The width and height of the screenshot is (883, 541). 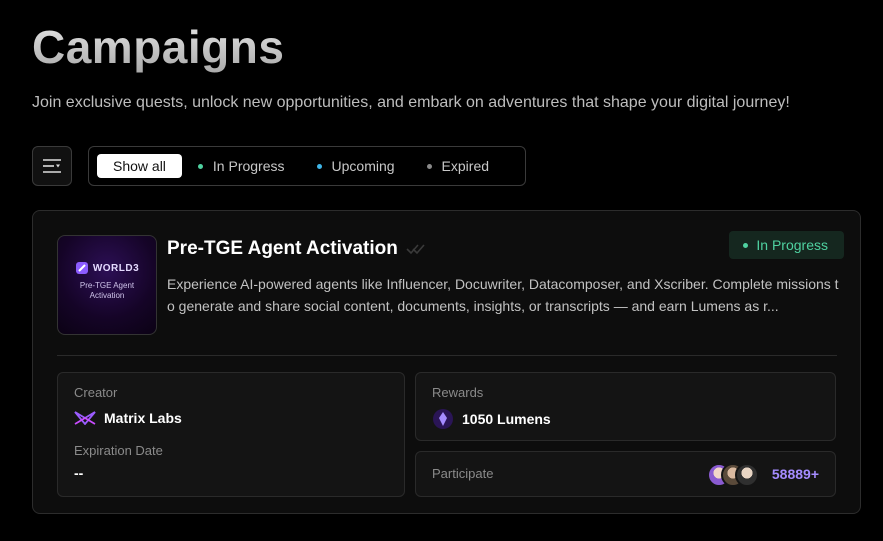 What do you see at coordinates (733, 475) in the screenshot?
I see `participant-avatars` at bounding box center [733, 475].